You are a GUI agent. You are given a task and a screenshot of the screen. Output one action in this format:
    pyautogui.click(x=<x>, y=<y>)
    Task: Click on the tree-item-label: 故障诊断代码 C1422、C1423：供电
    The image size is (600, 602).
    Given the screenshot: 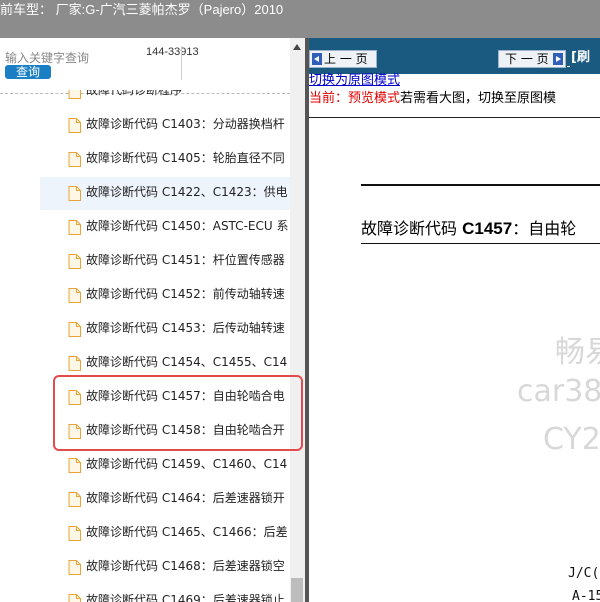 What is the action you would take?
    pyautogui.click(x=187, y=192)
    